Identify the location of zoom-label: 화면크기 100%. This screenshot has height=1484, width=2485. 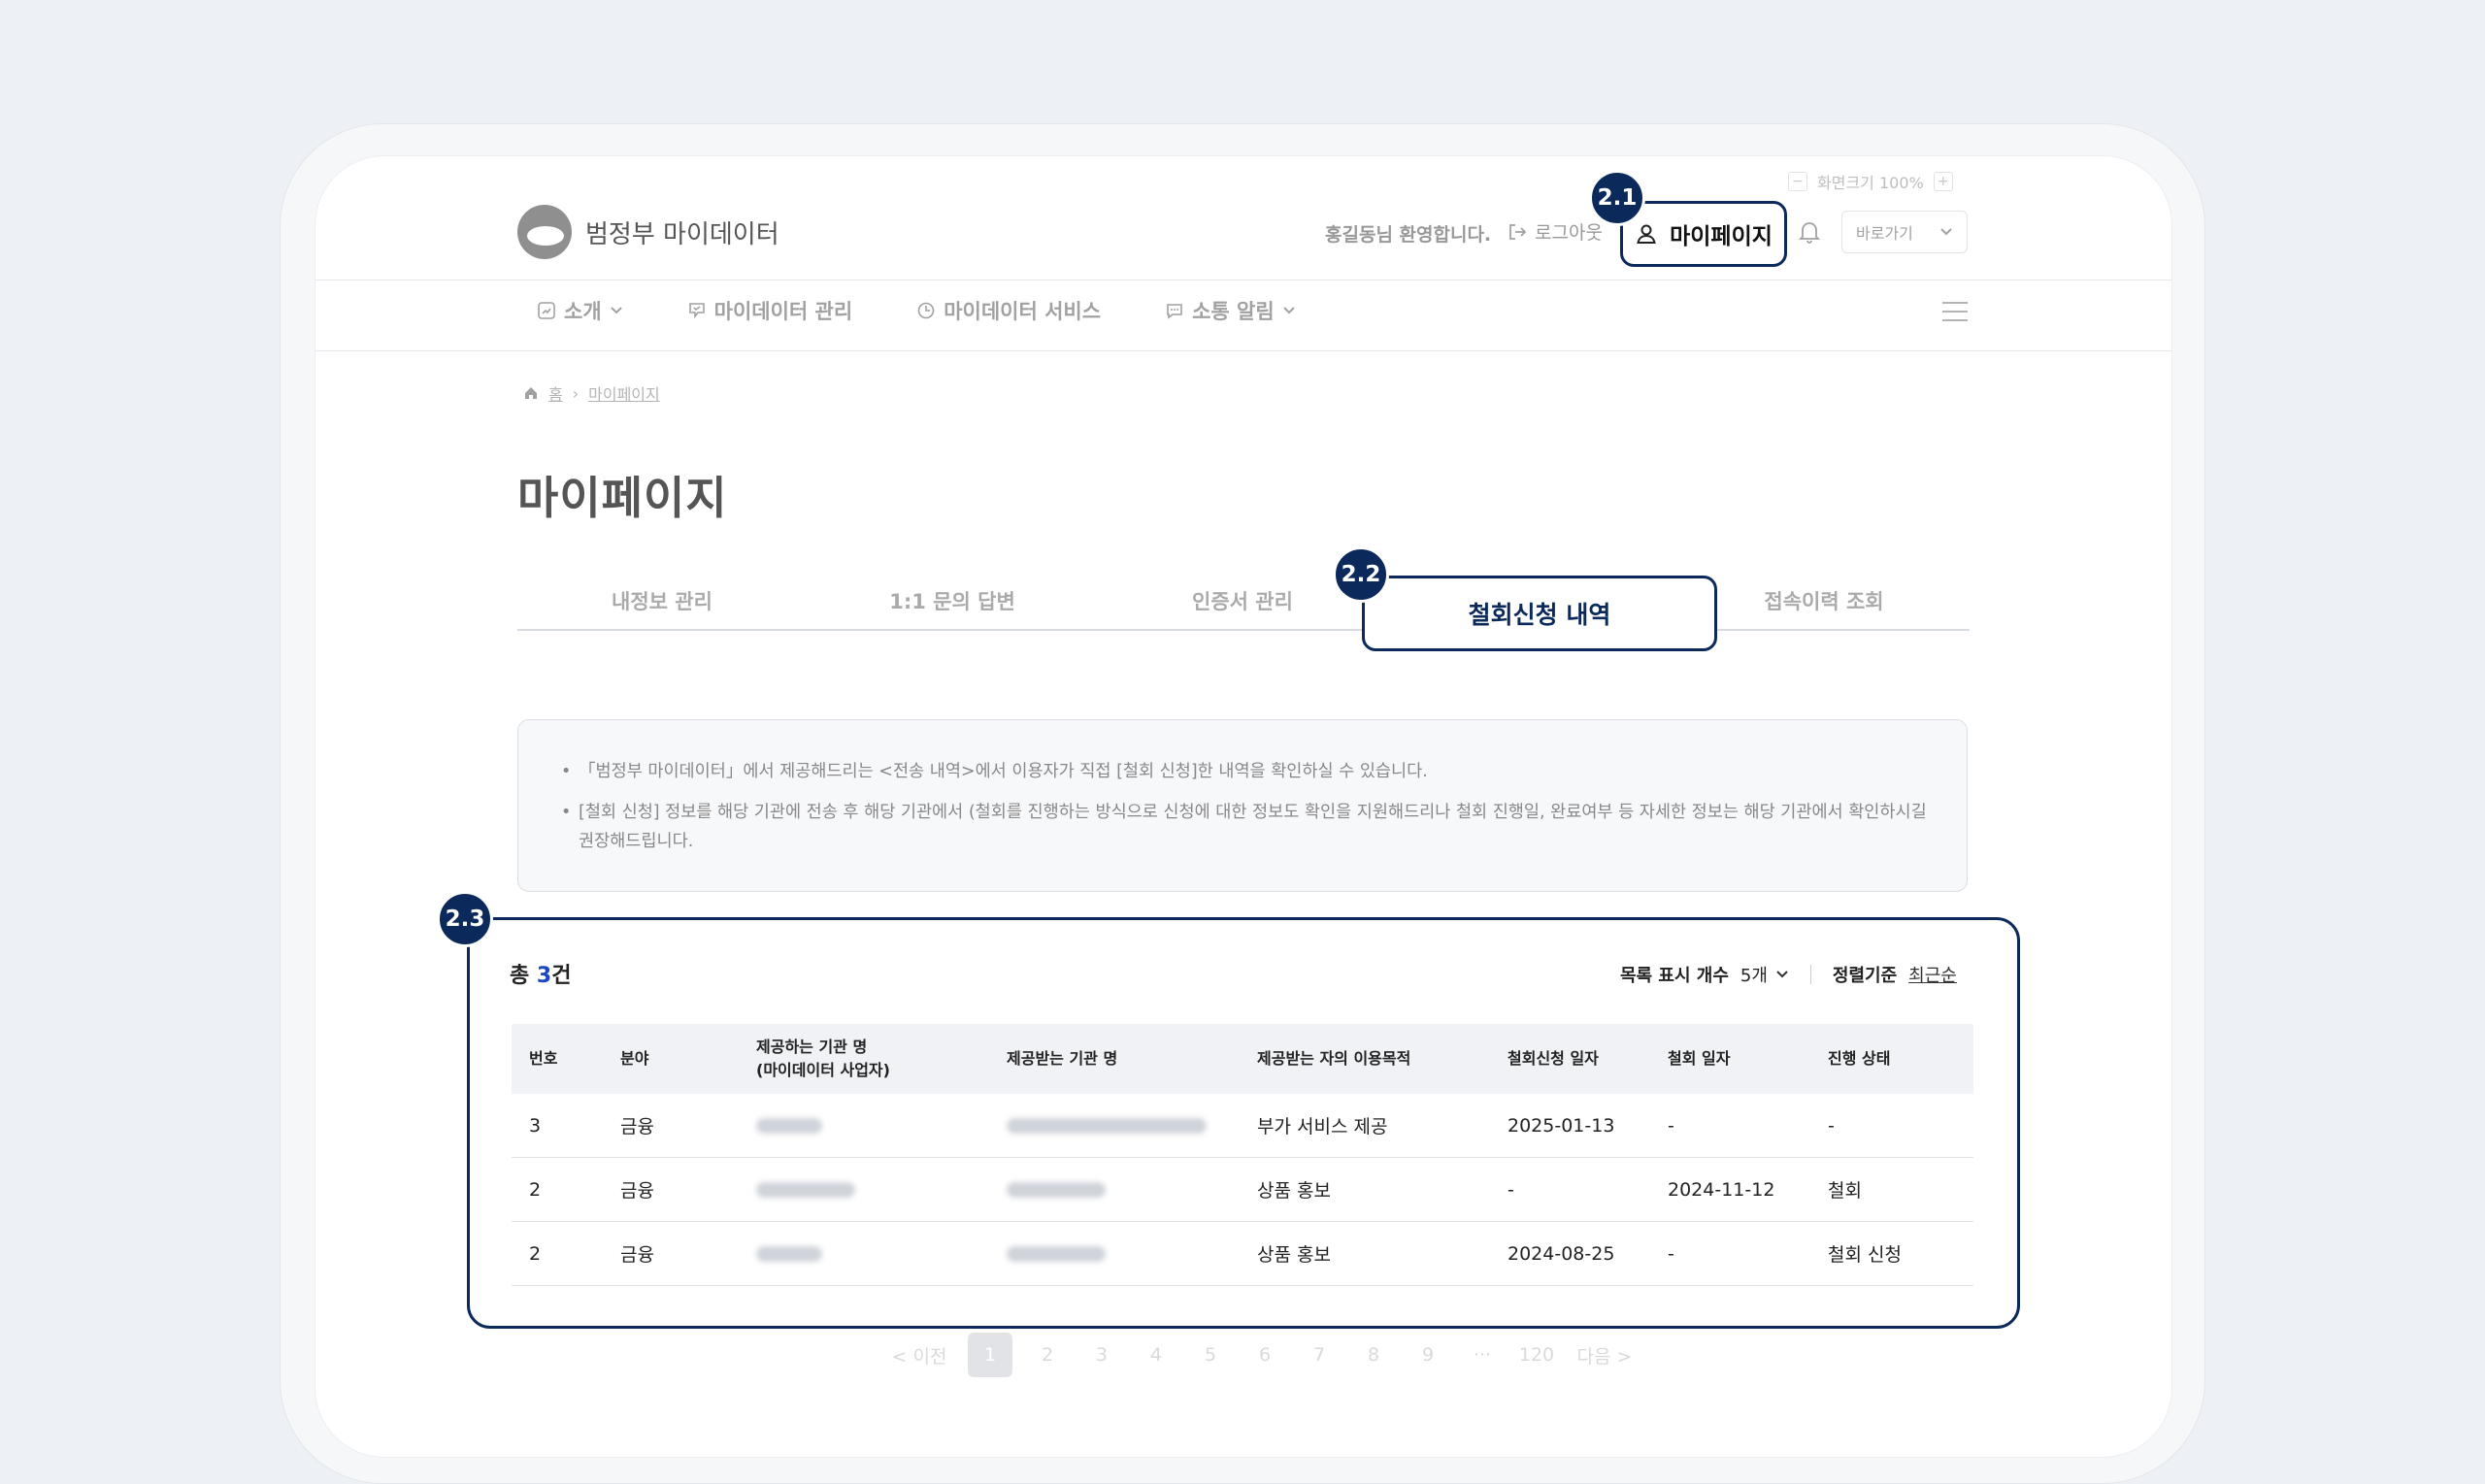
(1871, 183).